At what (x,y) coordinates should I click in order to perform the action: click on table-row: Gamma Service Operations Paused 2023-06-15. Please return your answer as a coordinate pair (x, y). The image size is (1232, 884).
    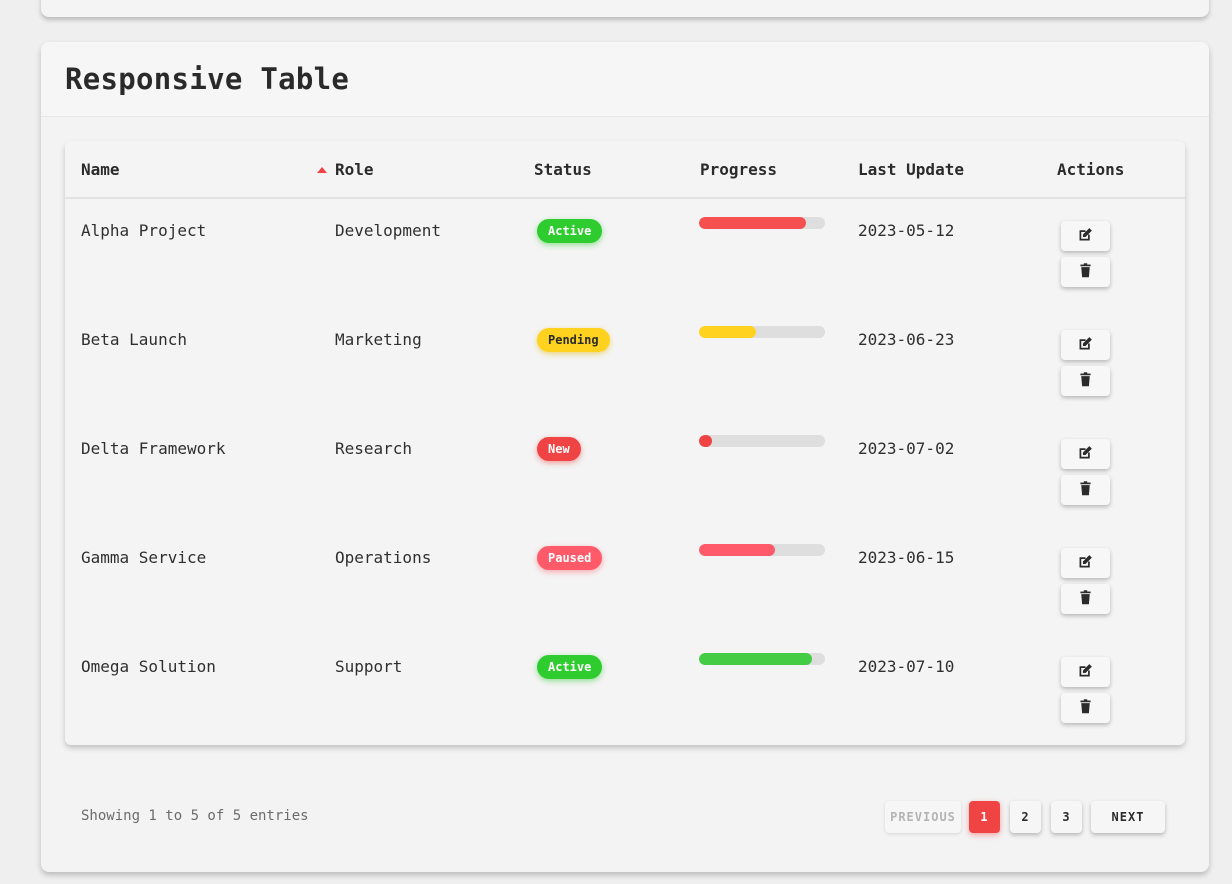
    Looking at the image, I should click on (625, 582).